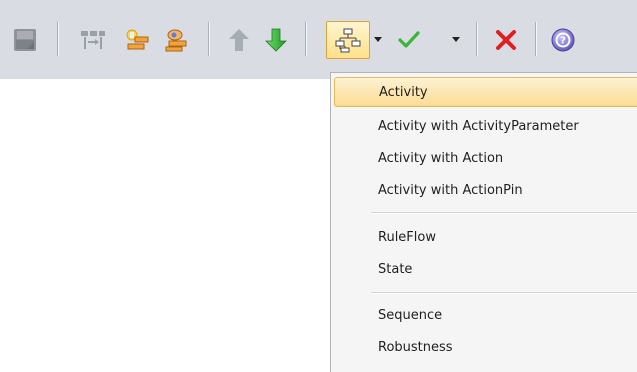 This screenshot has width=637, height=372. What do you see at coordinates (415, 347) in the screenshot?
I see `menu-item-label: Robustness` at bounding box center [415, 347].